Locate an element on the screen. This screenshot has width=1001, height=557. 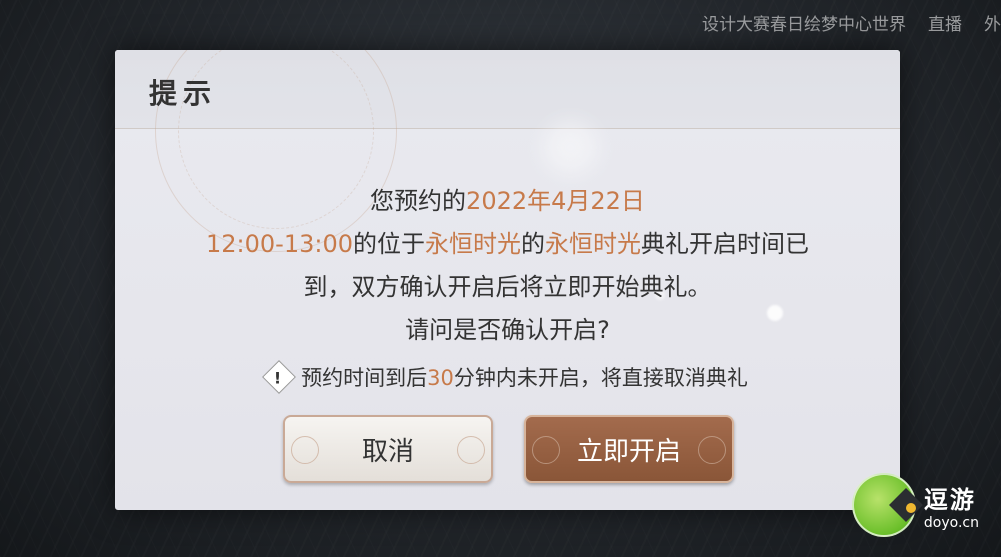
message-text: 的位于 is located at coordinates (389, 244).